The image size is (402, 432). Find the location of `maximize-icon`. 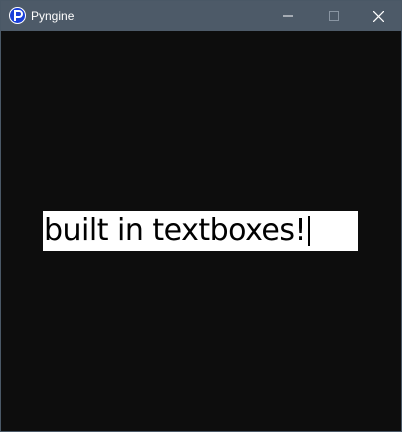

maximize-icon is located at coordinates (334, 16).